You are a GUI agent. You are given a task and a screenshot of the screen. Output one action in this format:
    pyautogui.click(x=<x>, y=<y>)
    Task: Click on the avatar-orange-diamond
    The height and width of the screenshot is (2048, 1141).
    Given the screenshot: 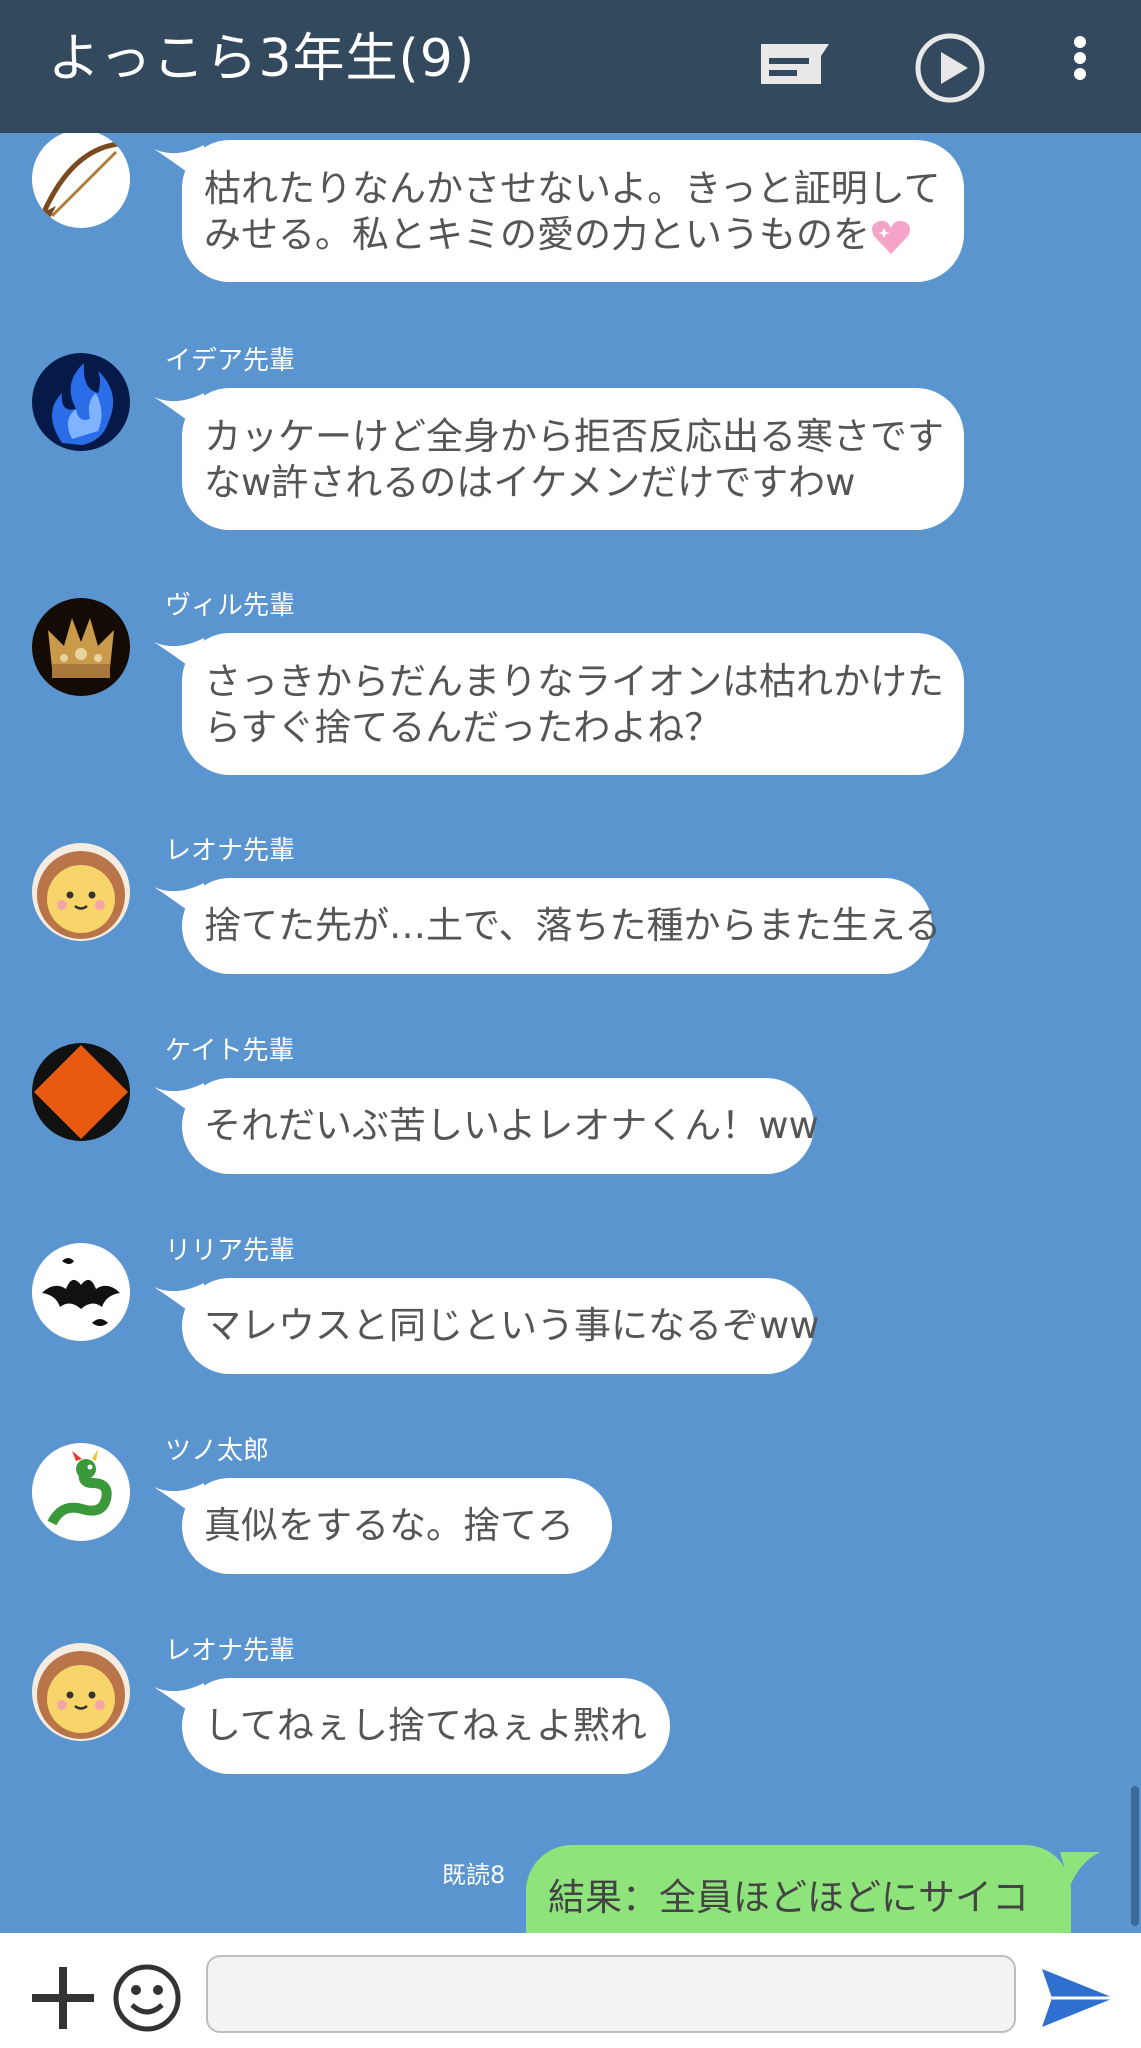 What is the action you would take?
    pyautogui.click(x=81, y=1092)
    